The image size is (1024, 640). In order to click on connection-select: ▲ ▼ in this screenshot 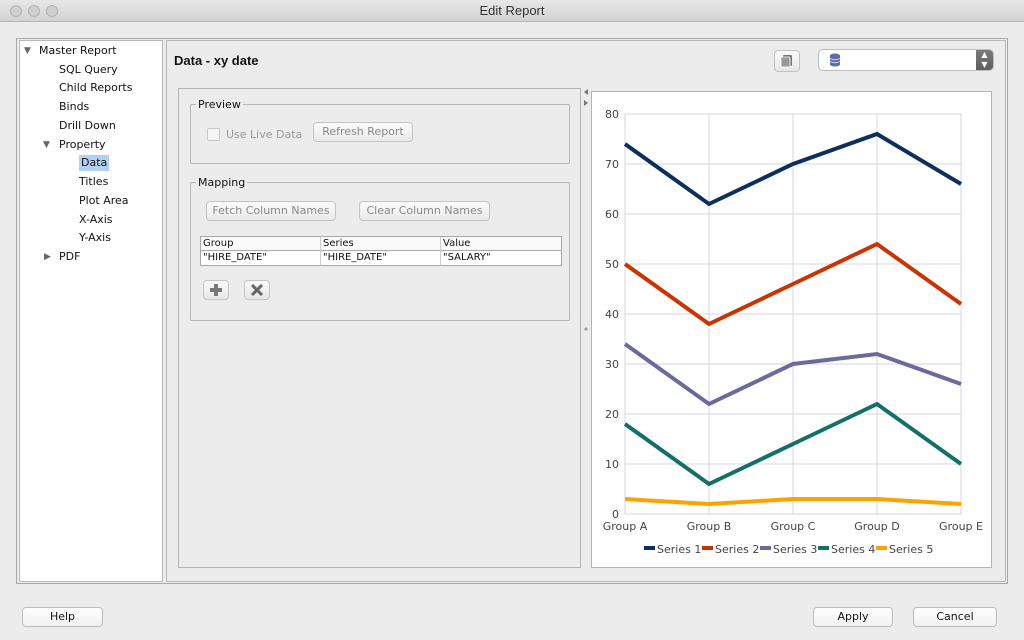, I will do `click(906, 60)`.